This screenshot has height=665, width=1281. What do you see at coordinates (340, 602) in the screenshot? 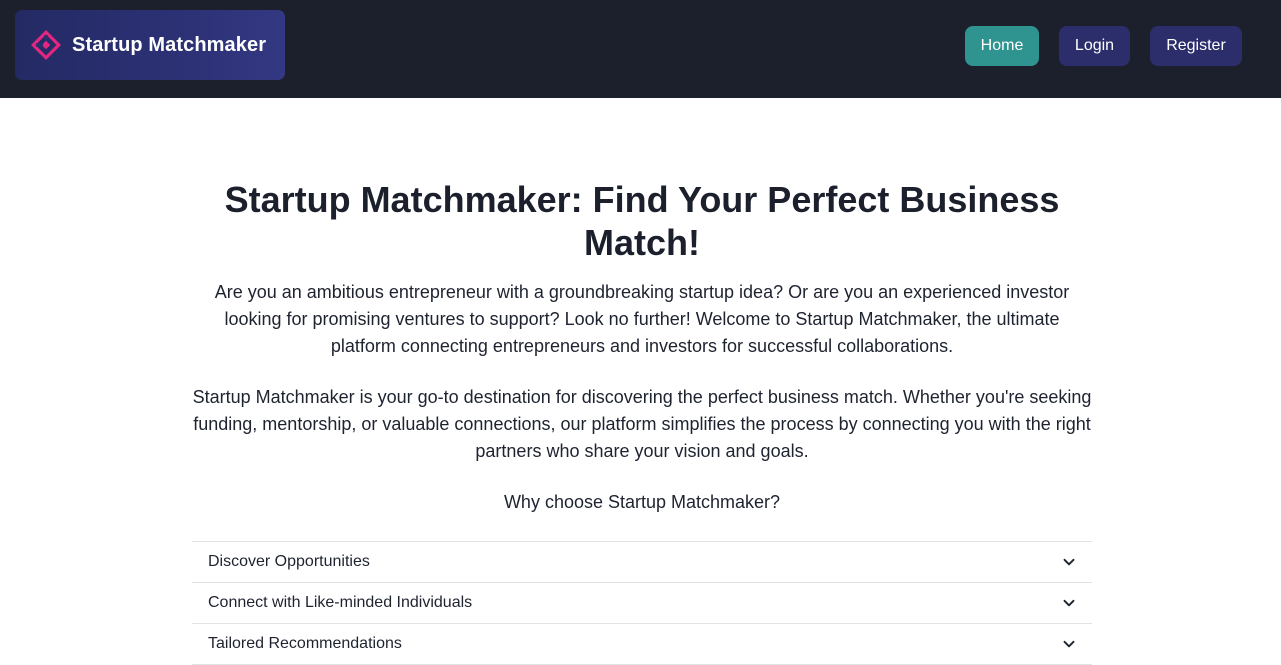
I see `accordion-item-label: Connect with Like-minded Individuals` at bounding box center [340, 602].